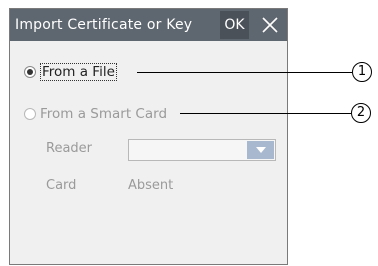 This screenshot has width=378, height=266. I want to click on close-icon, so click(270, 25).